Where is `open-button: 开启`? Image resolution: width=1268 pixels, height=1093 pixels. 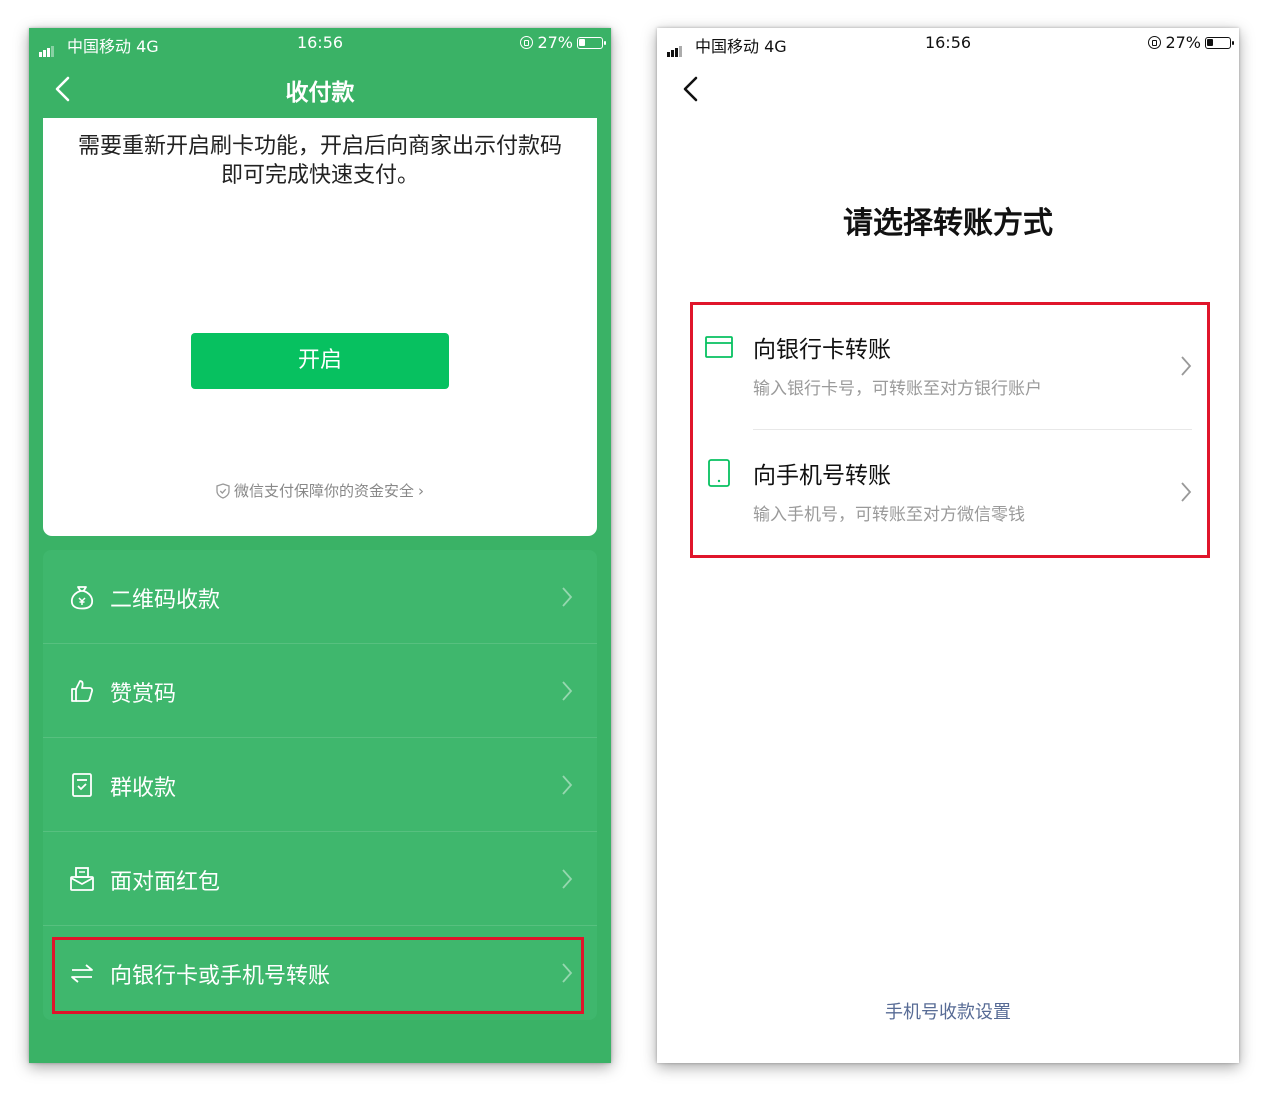 open-button: 开启 is located at coordinates (320, 361).